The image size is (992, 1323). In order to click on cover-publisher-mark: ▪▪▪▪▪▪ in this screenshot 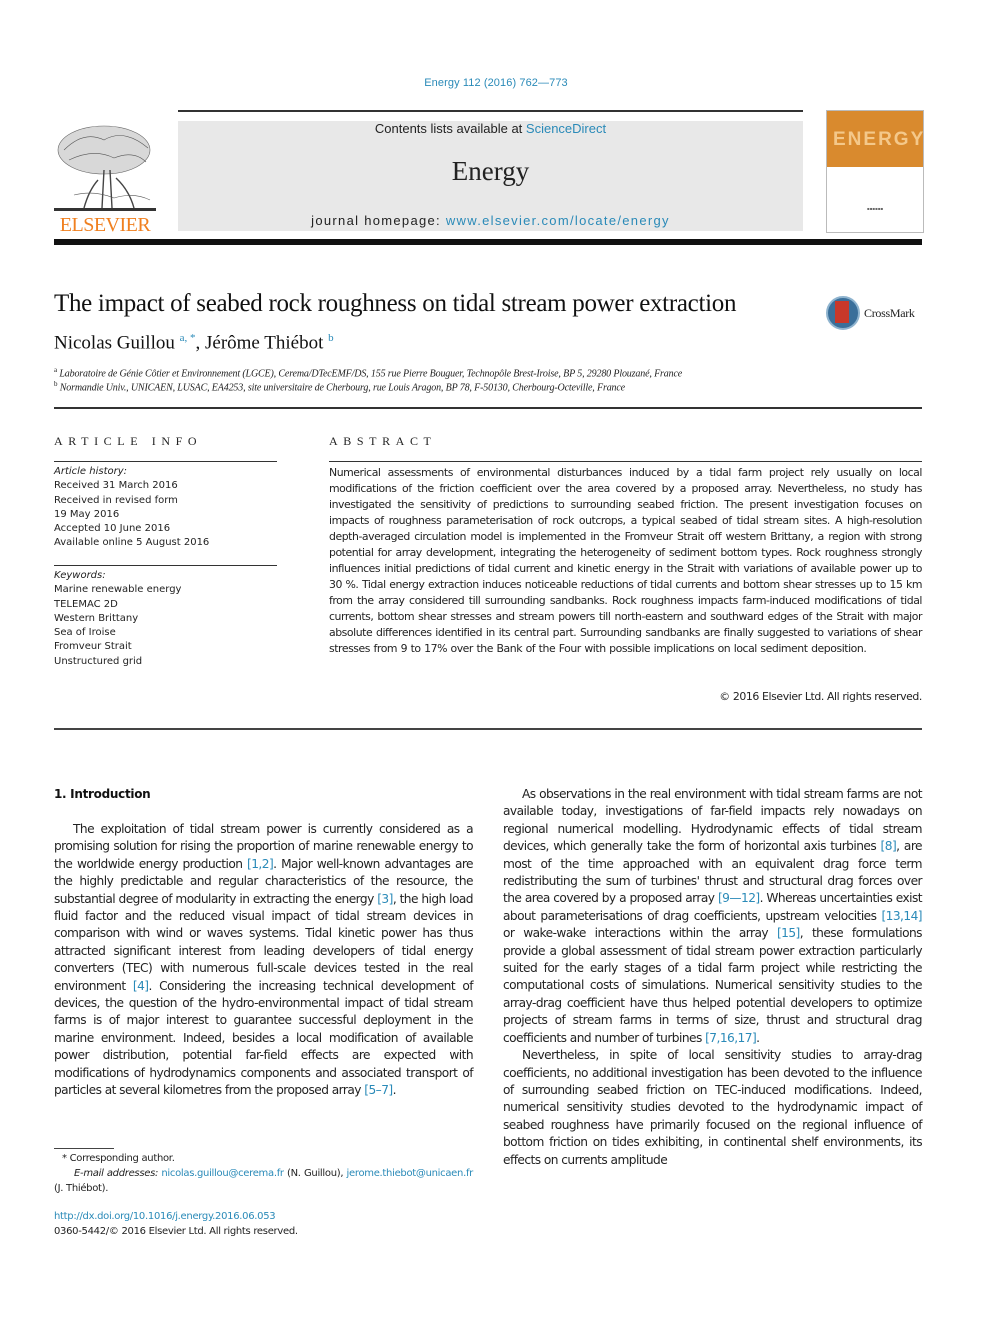, I will do `click(875, 208)`.